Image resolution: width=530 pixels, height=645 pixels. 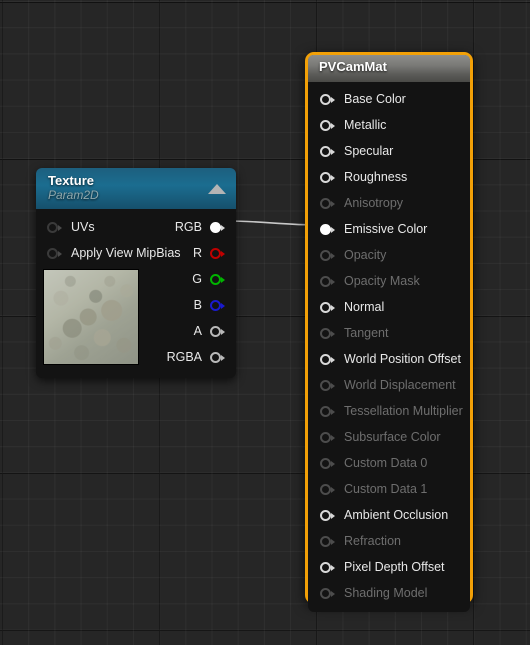 I want to click on pin-row-normal: Normal, so click(x=389, y=307).